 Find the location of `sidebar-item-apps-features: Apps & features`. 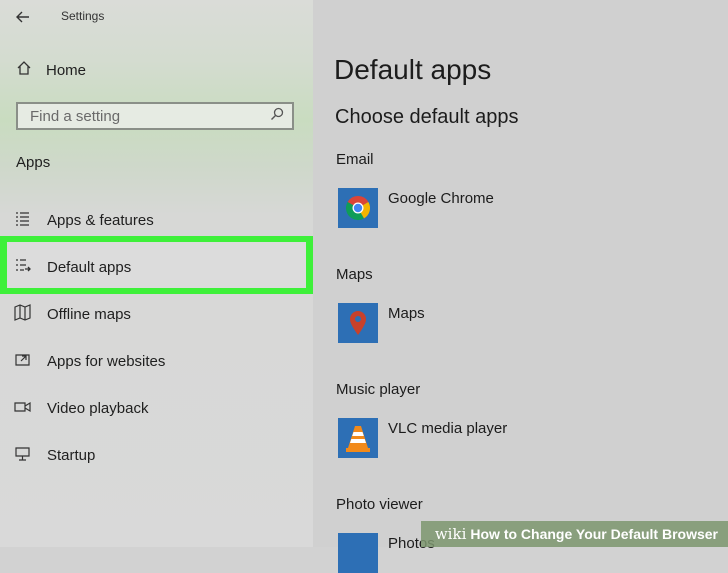

sidebar-item-apps-features: Apps & features is located at coordinates (84, 220).